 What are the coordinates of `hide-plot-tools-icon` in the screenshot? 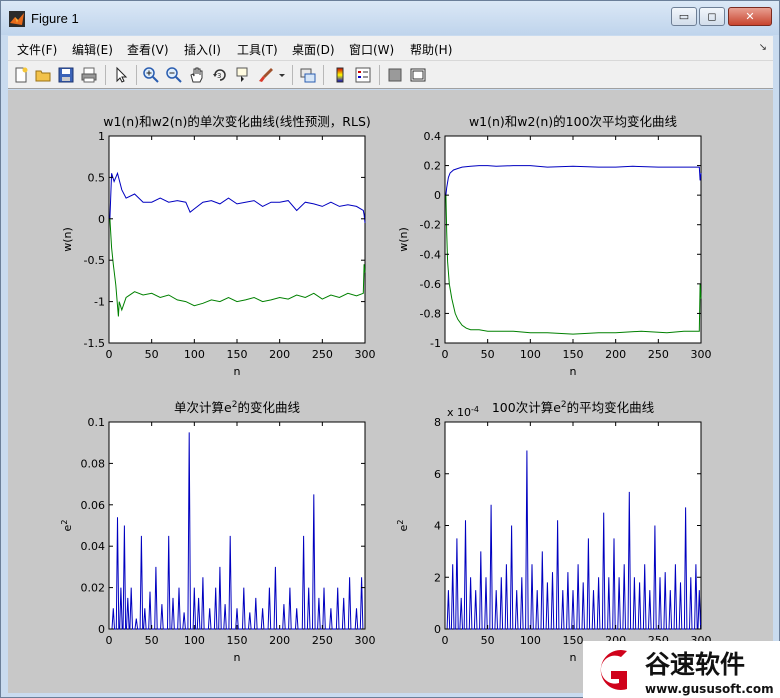 It's located at (395, 75).